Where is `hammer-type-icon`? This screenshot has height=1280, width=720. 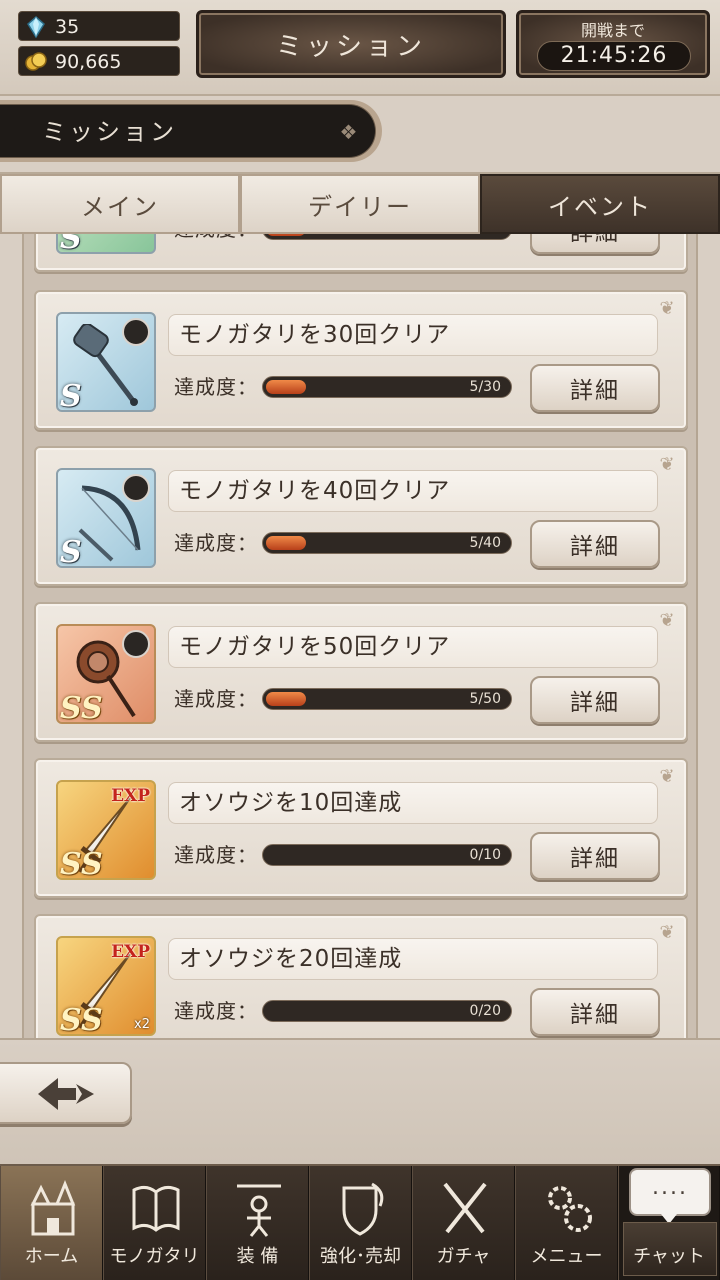 hammer-type-icon is located at coordinates (136, 332).